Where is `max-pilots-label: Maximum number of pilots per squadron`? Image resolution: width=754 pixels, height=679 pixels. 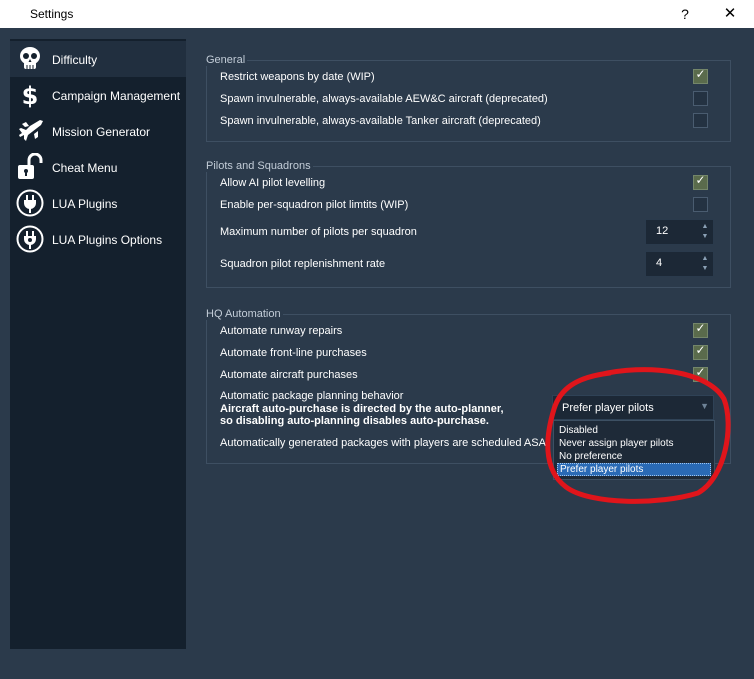 max-pilots-label: Maximum number of pilots per squadron is located at coordinates (318, 232).